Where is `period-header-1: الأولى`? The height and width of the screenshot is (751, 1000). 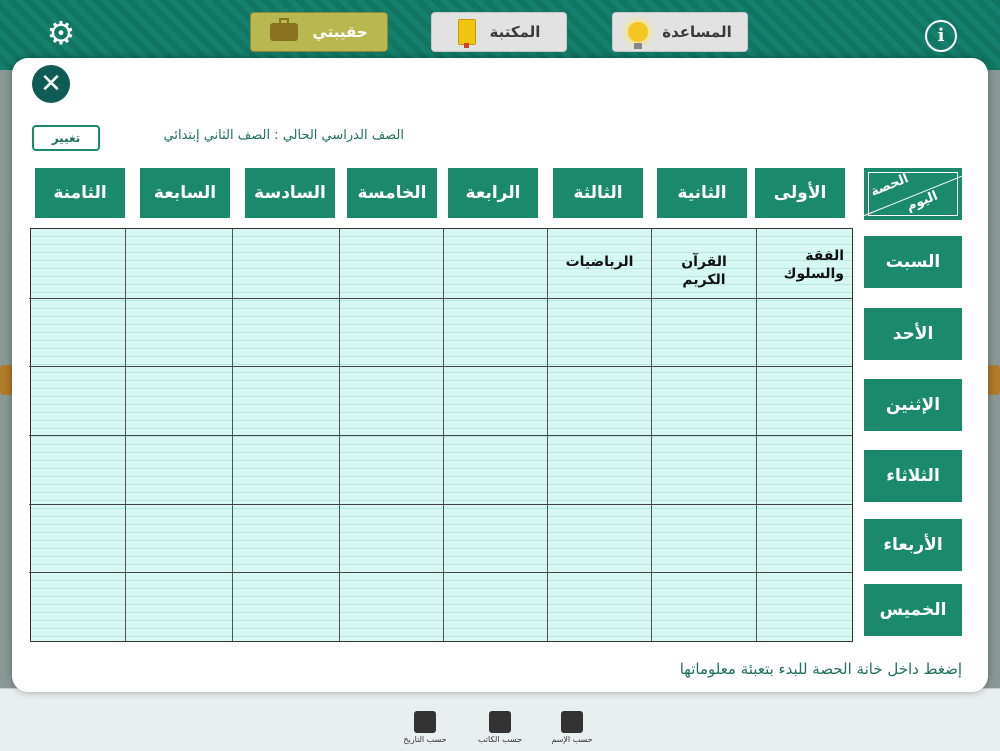 period-header-1: الأولى is located at coordinates (800, 193).